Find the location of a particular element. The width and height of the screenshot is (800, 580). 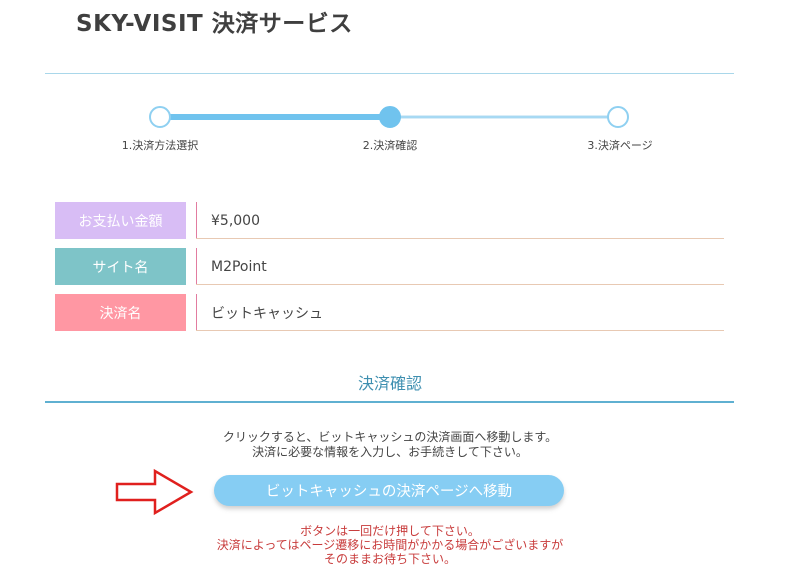

payment-name-value: ビットキャッシュ is located at coordinates (267, 313).